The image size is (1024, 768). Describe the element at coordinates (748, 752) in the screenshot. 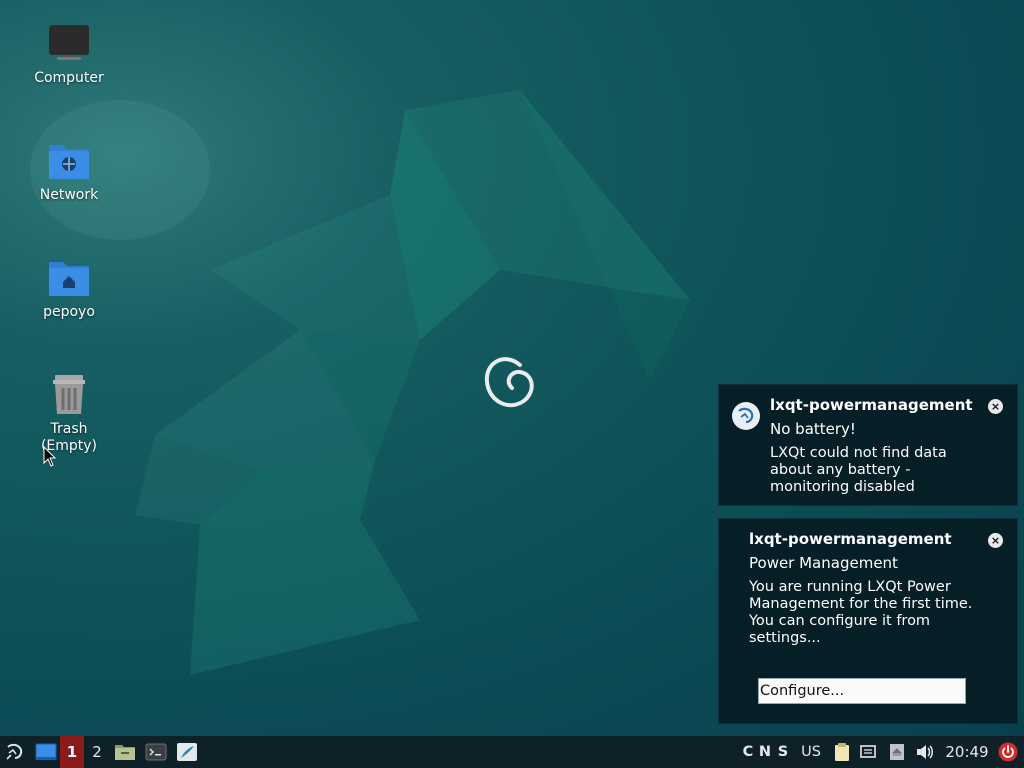

I see `tray-indicator-c: C` at that location.